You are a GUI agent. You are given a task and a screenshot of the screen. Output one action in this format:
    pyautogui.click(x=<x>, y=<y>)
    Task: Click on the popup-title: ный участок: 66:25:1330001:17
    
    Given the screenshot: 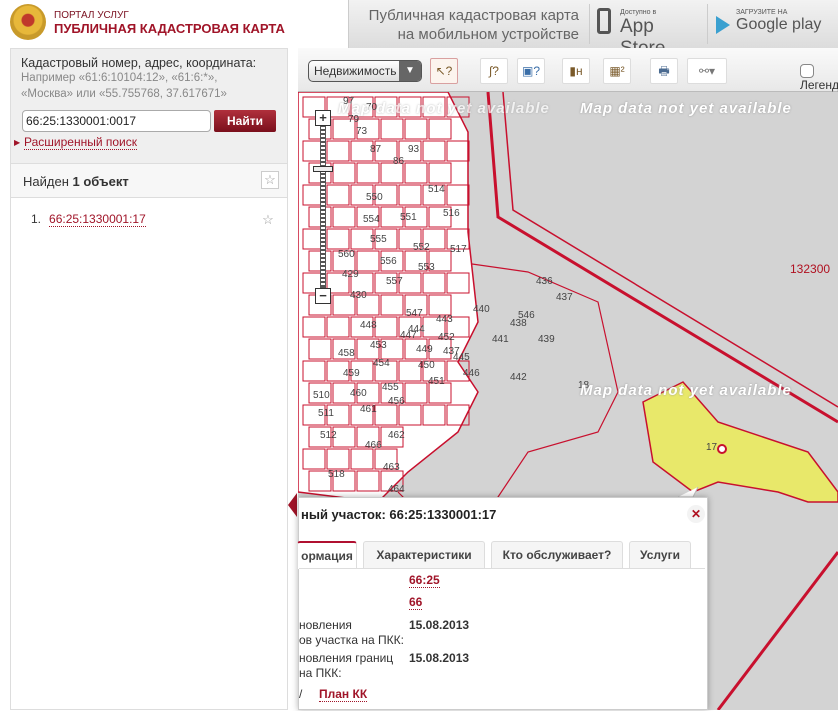 What is the action you would take?
    pyautogui.click(x=399, y=514)
    